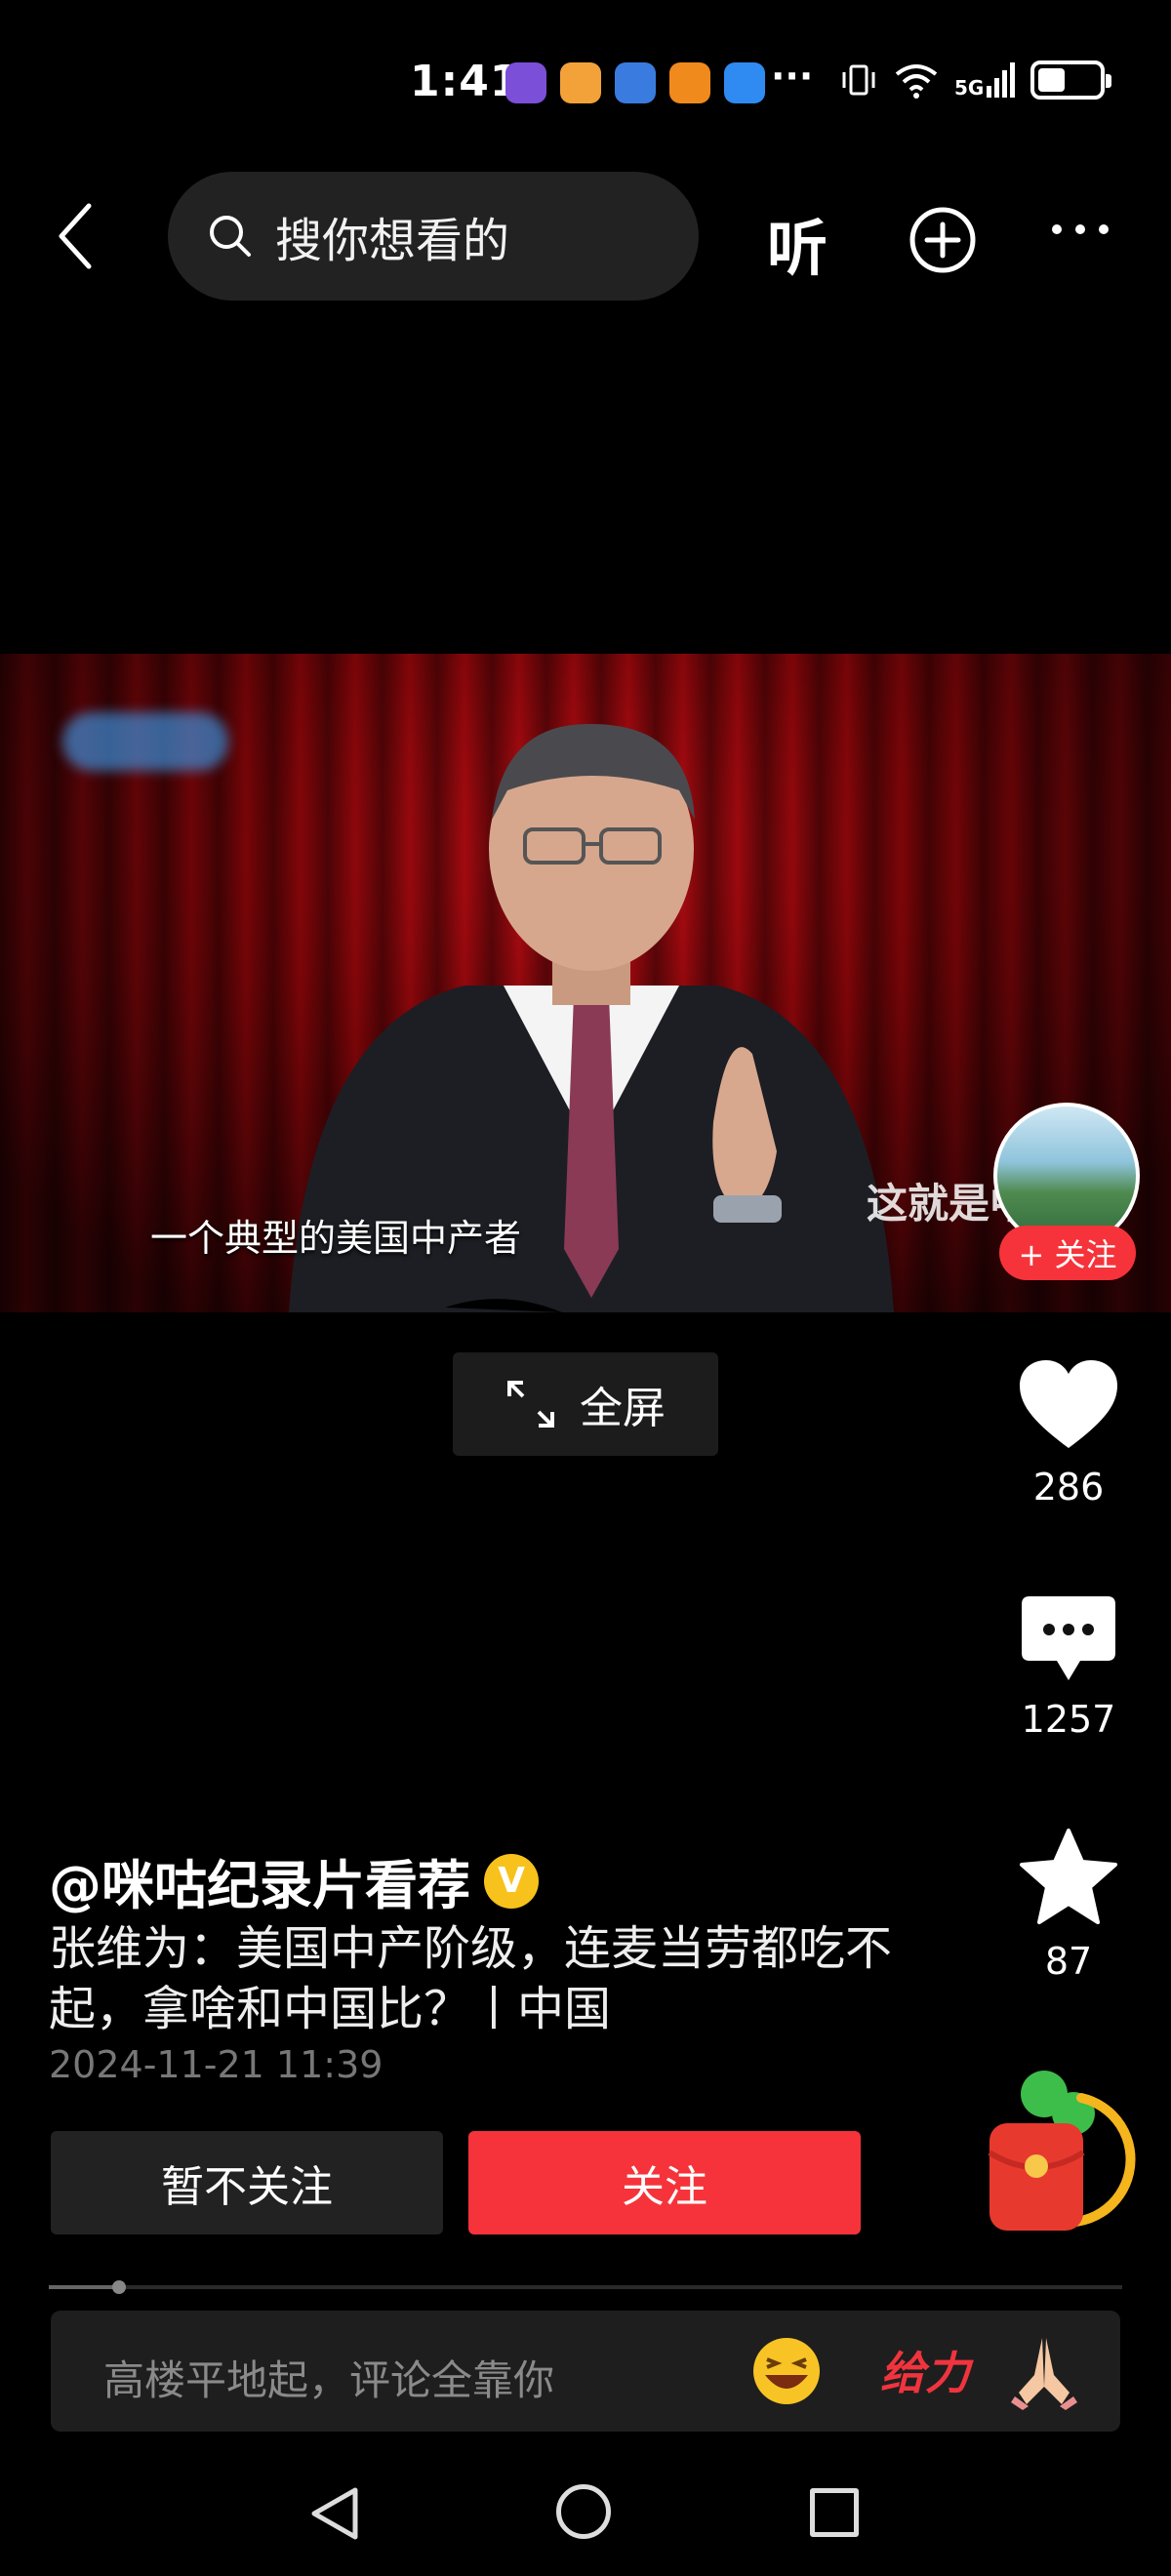 This screenshot has width=1171, height=2576. Describe the element at coordinates (664, 2182) in the screenshot. I see `follow-button: 关注` at that location.